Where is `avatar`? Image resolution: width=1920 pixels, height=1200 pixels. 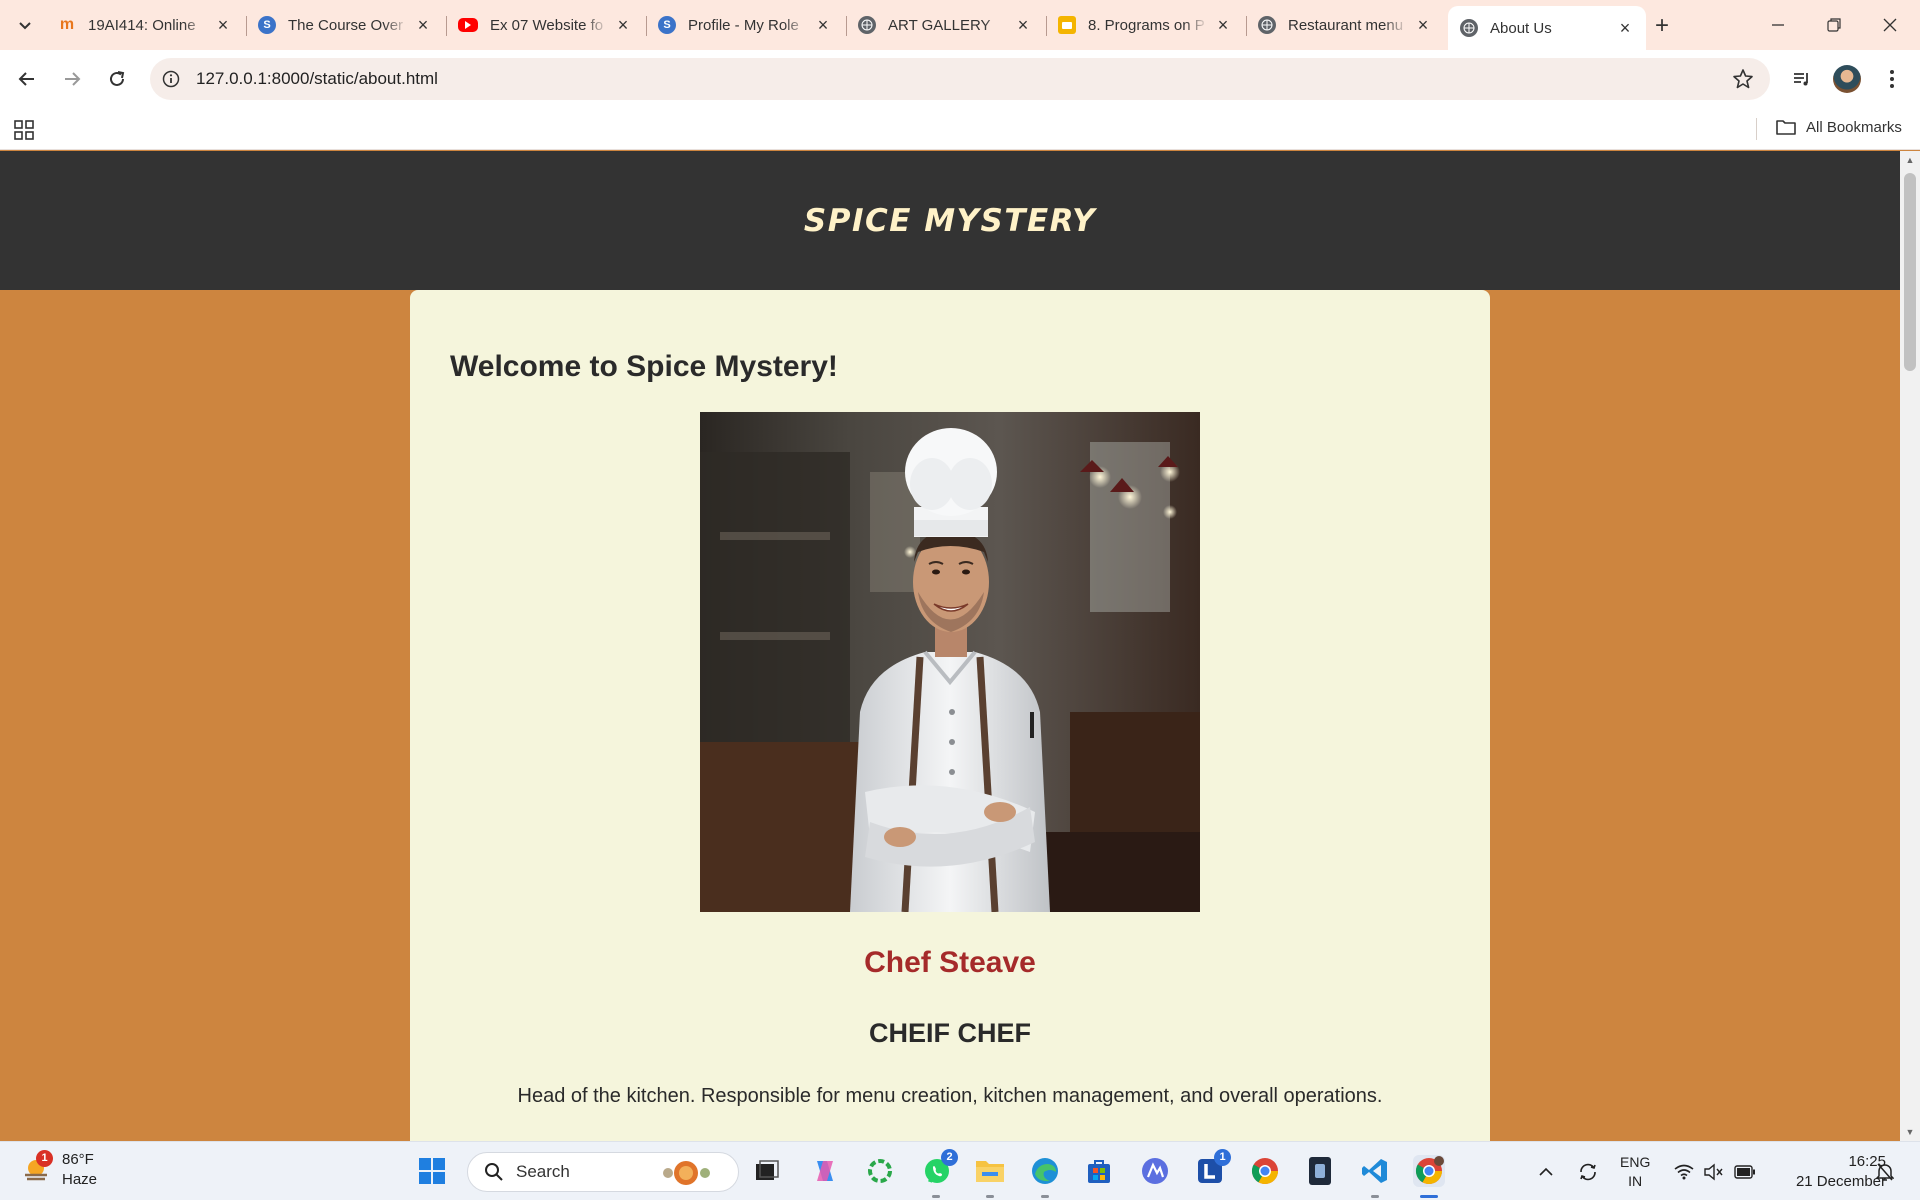
avatar is located at coordinates (1847, 79).